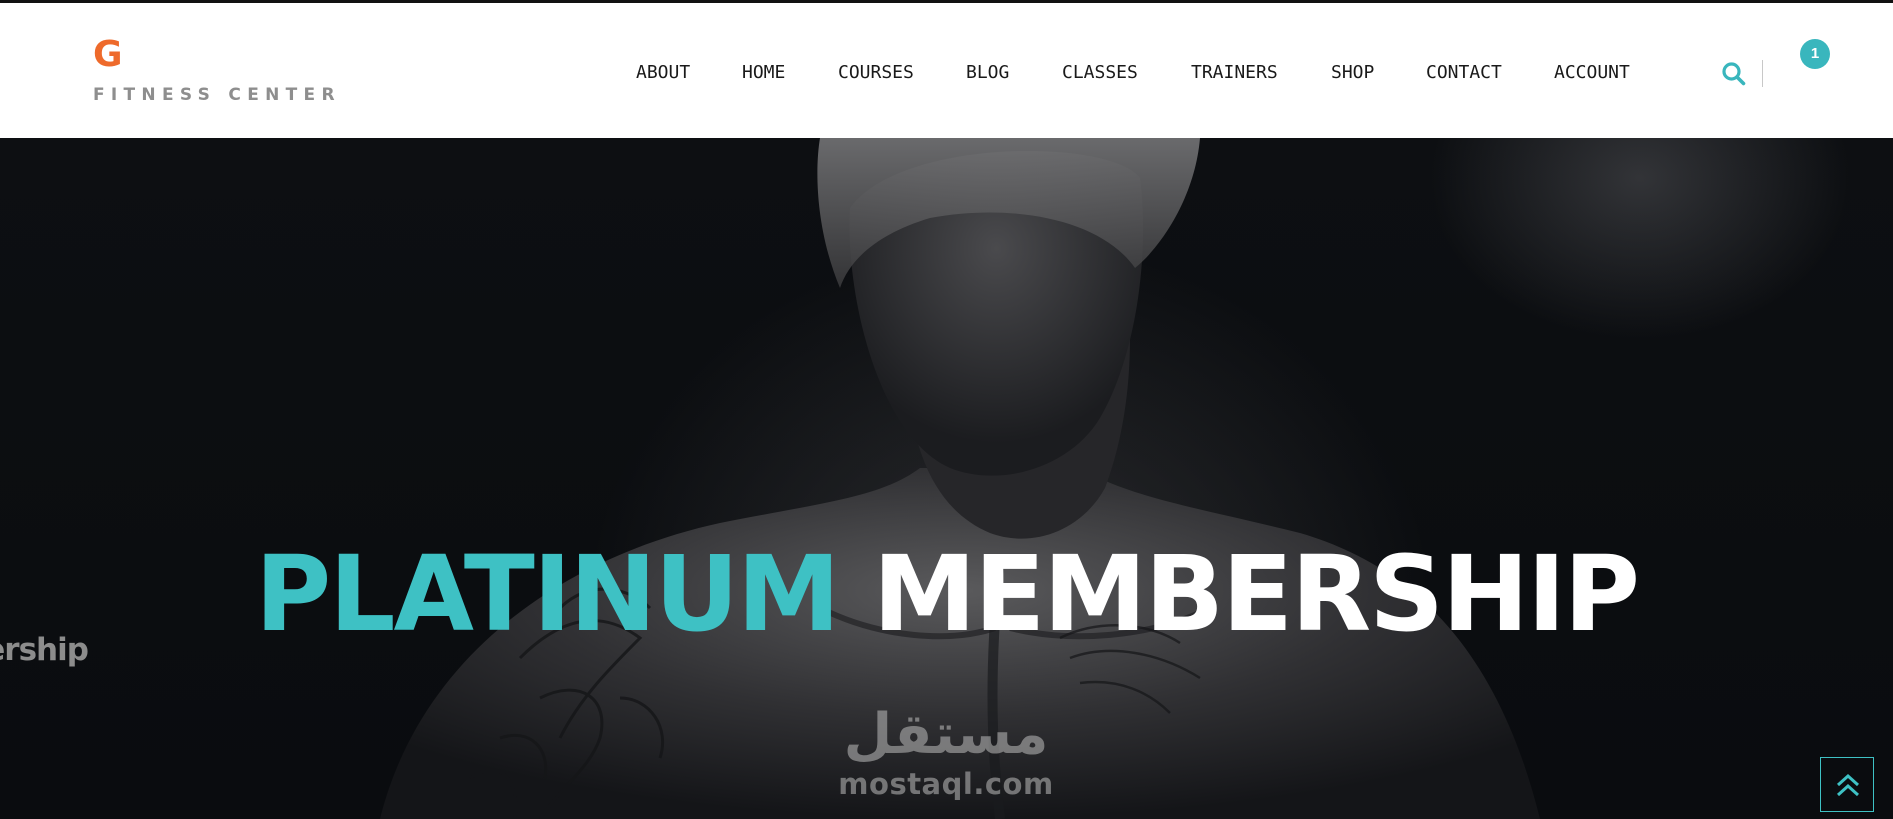  What do you see at coordinates (547, 593) in the screenshot?
I see `hero-title-accent: PLATINUM` at bounding box center [547, 593].